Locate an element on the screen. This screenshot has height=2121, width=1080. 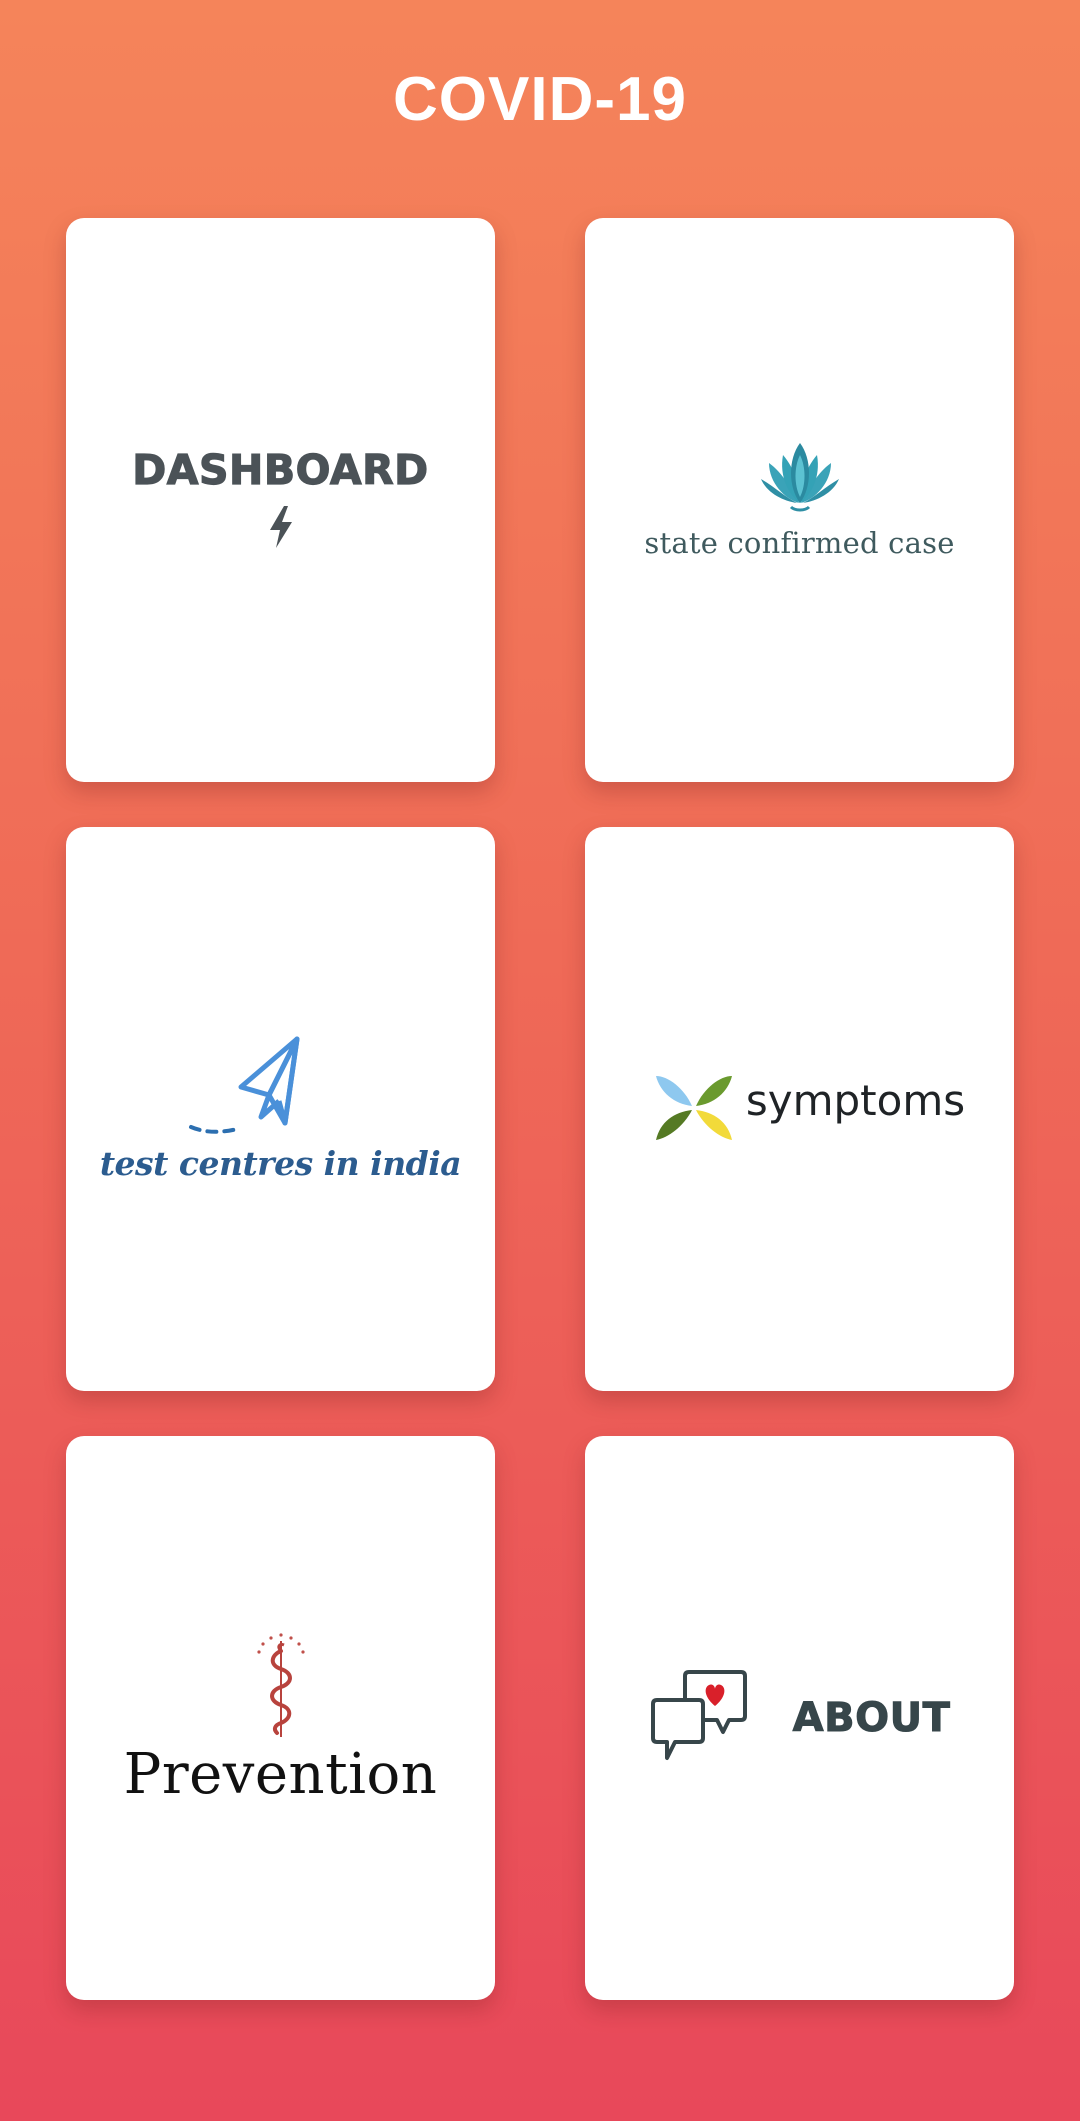
test-centres-label: test centres in india is located at coordinates (280, 1163).